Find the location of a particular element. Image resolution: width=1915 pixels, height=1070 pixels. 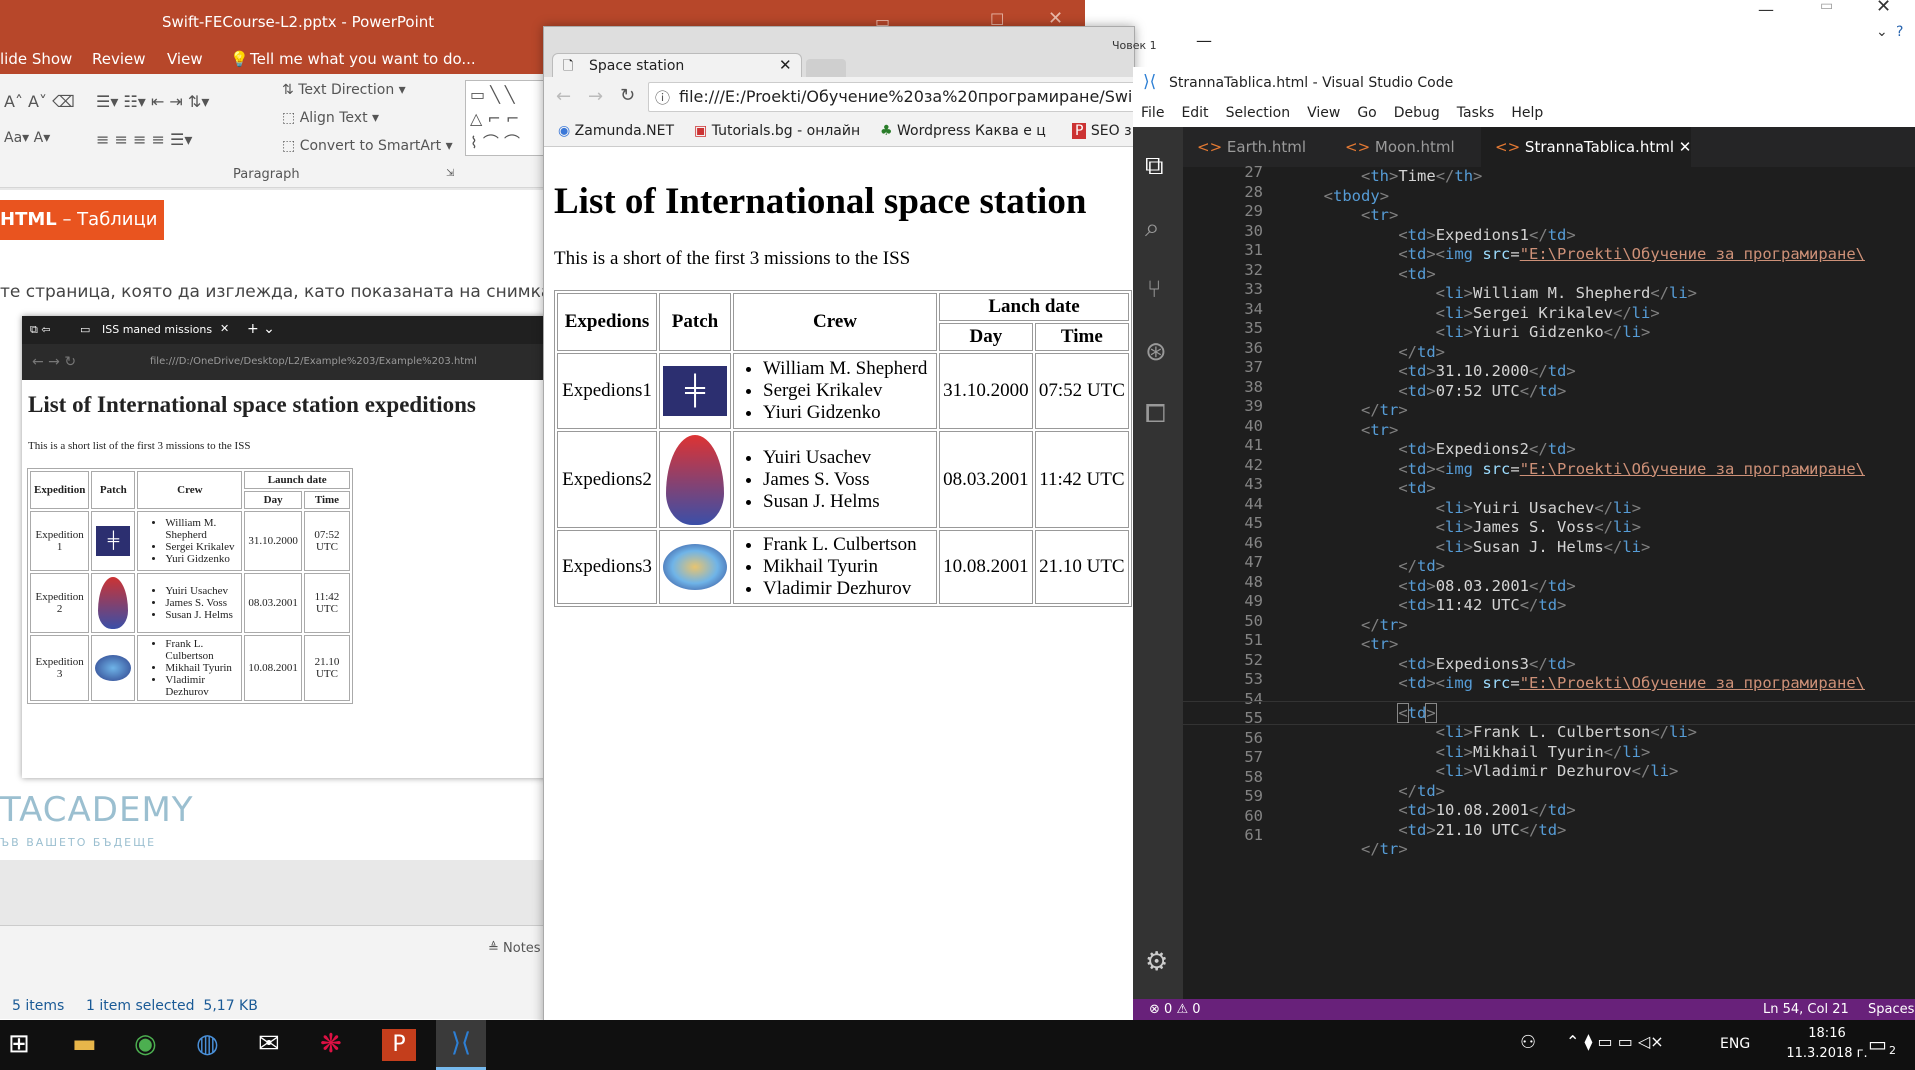

line-number: 39 is located at coordinates (1253, 406).